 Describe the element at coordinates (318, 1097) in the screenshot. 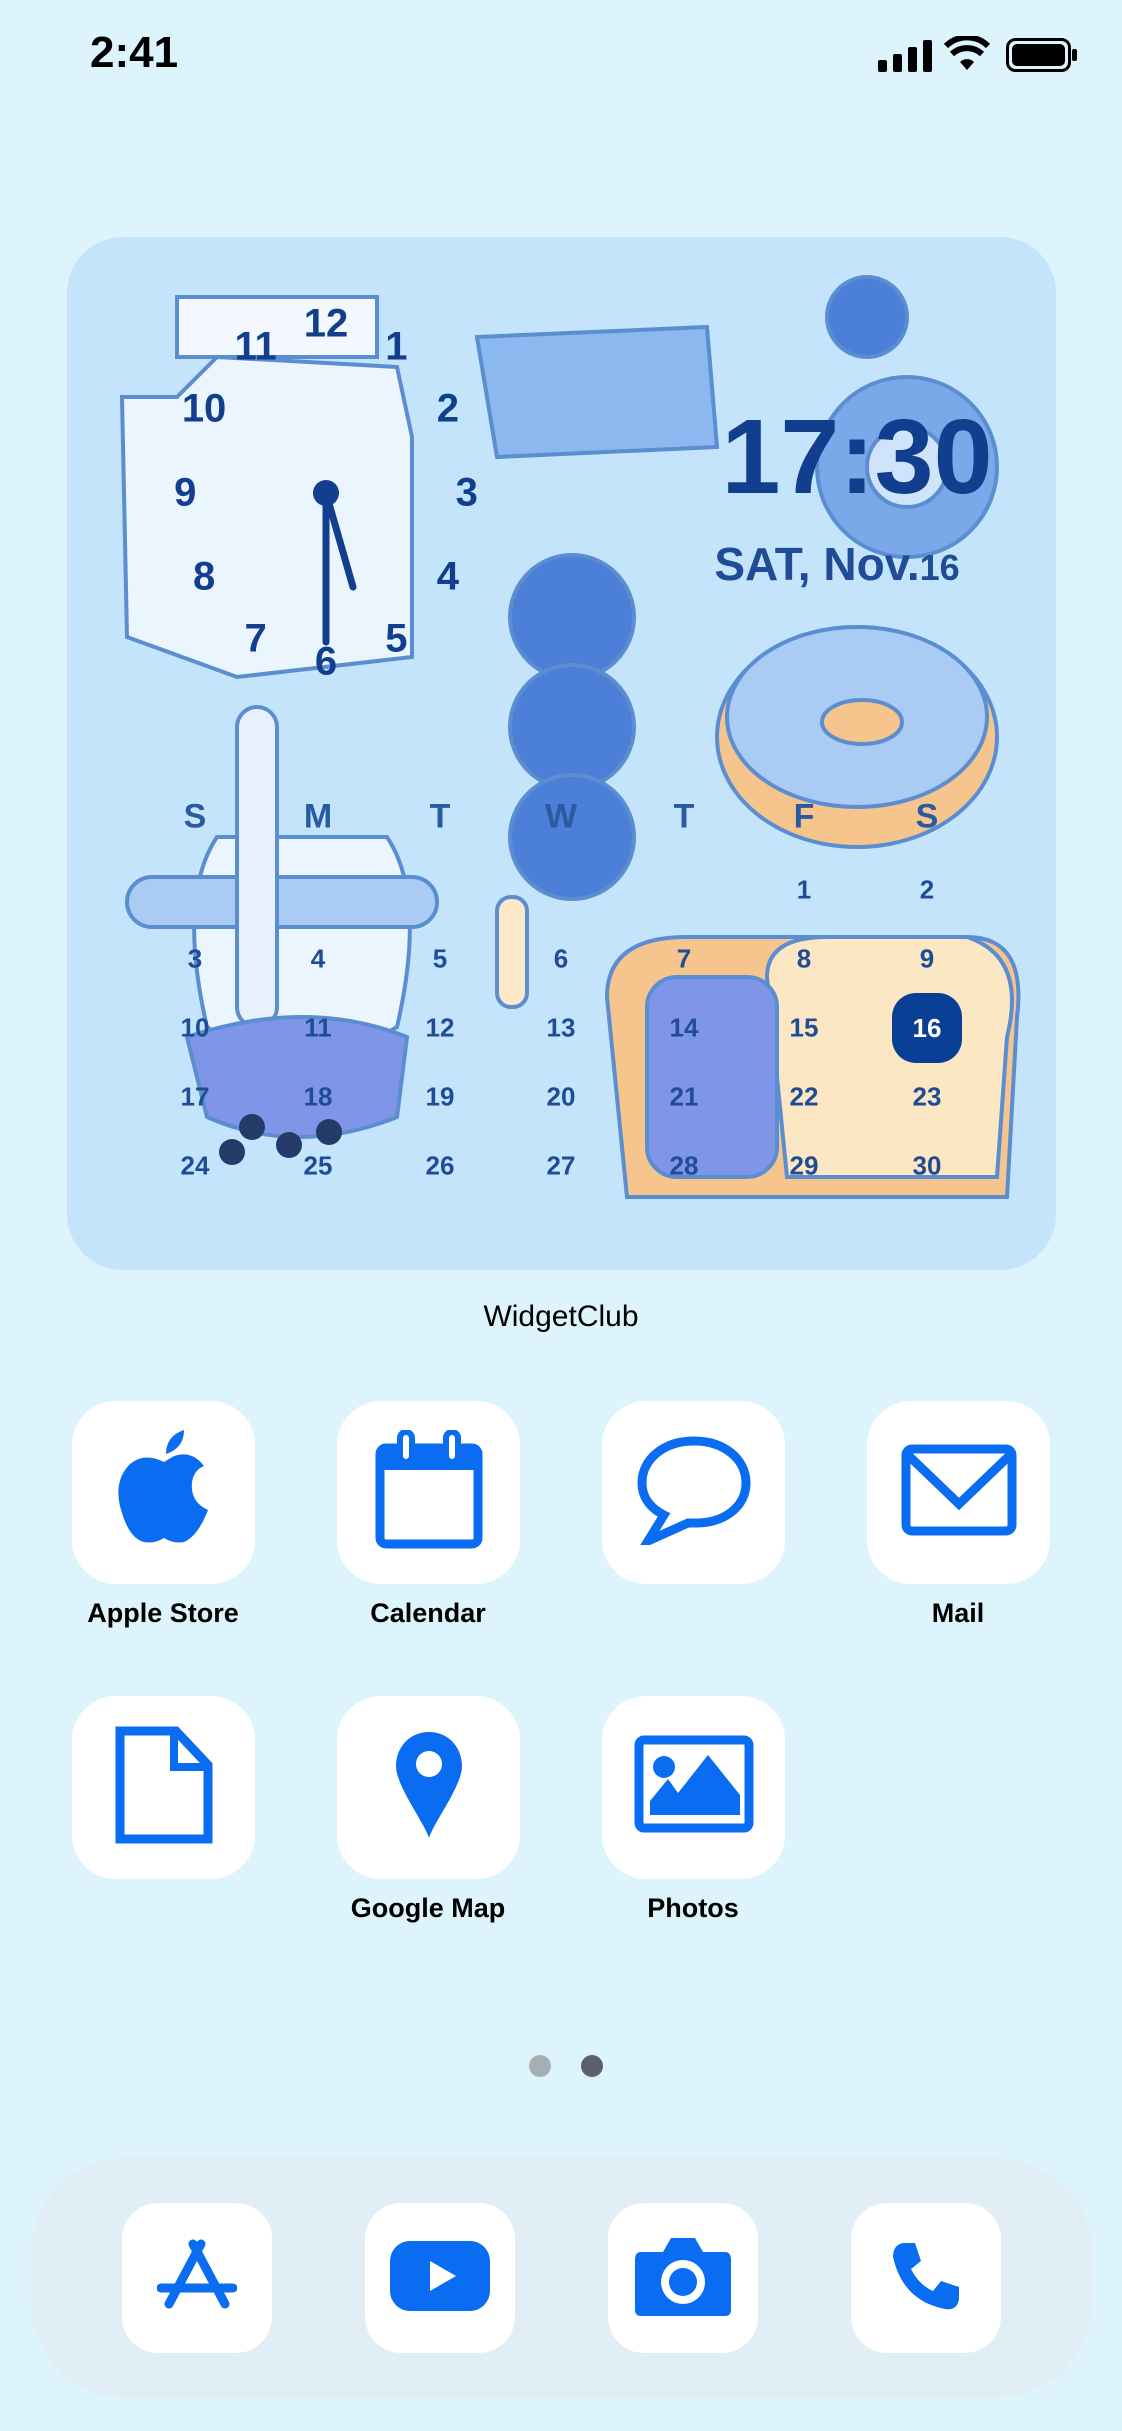

I see `calendar-day: 18` at that location.